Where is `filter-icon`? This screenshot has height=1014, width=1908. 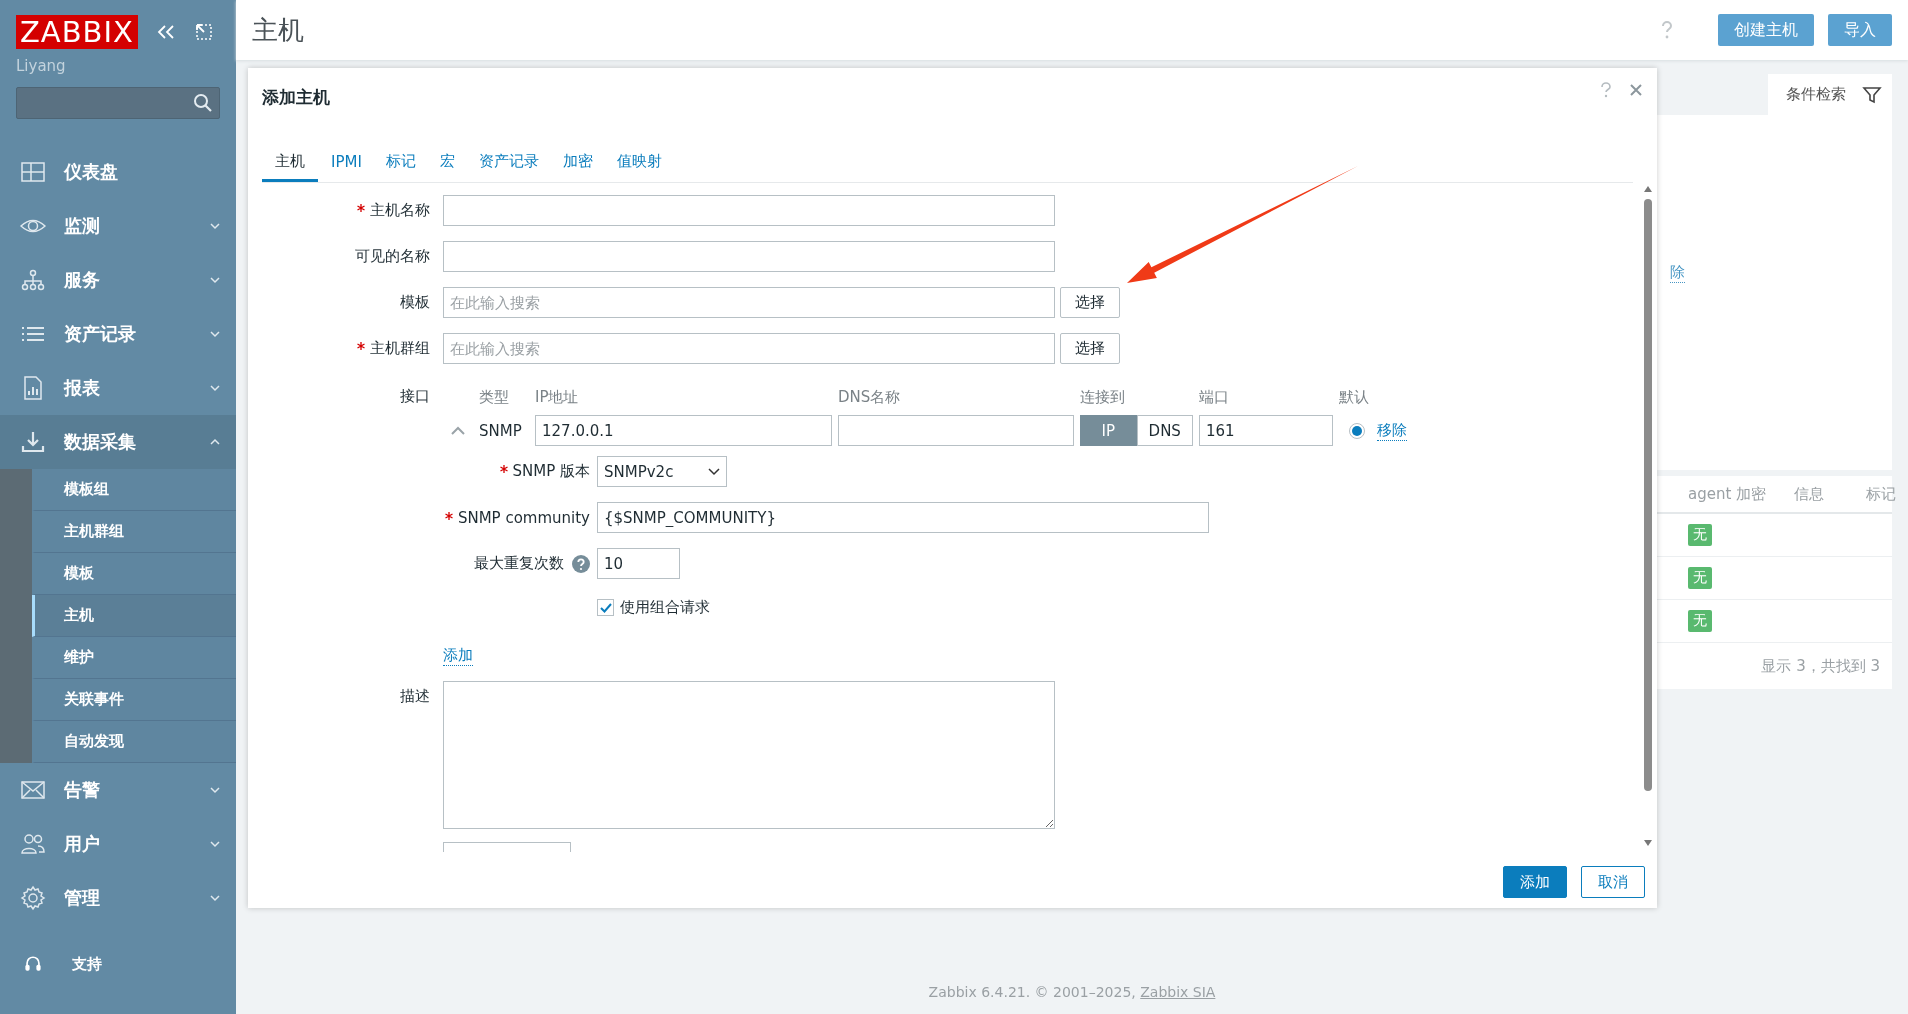
filter-icon is located at coordinates (1872, 94).